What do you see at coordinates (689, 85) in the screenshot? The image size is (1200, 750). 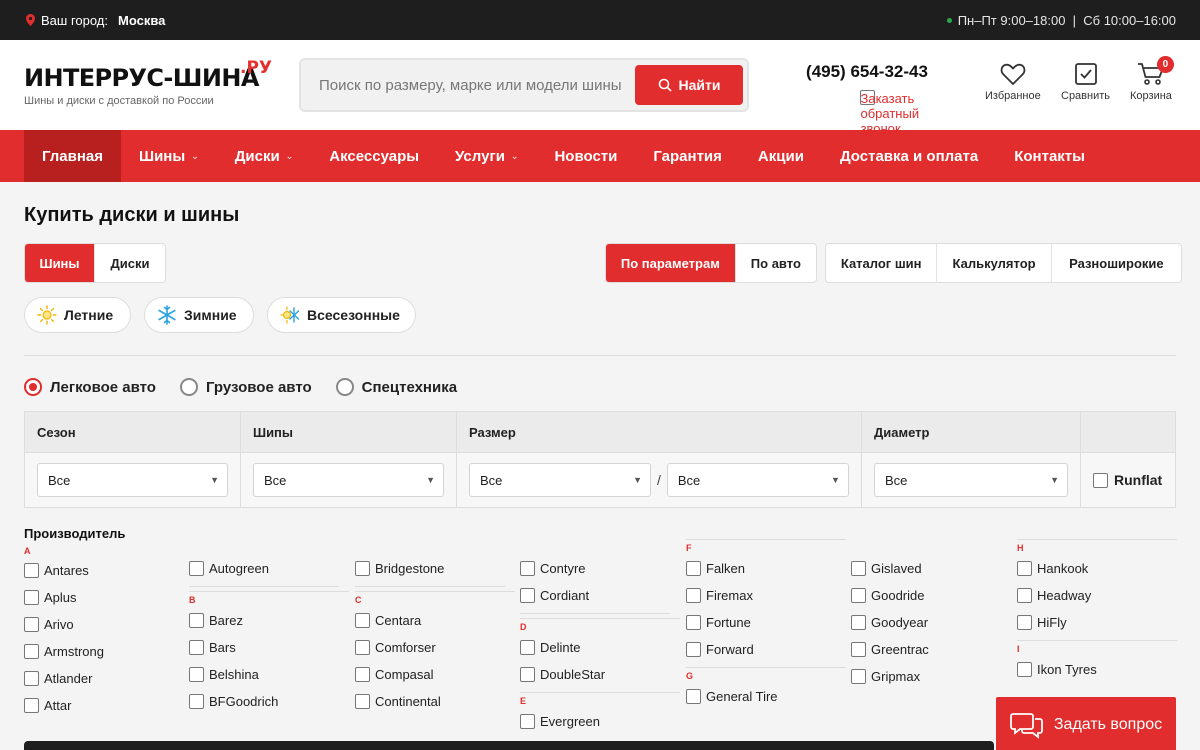 I see `search-button: Найти` at bounding box center [689, 85].